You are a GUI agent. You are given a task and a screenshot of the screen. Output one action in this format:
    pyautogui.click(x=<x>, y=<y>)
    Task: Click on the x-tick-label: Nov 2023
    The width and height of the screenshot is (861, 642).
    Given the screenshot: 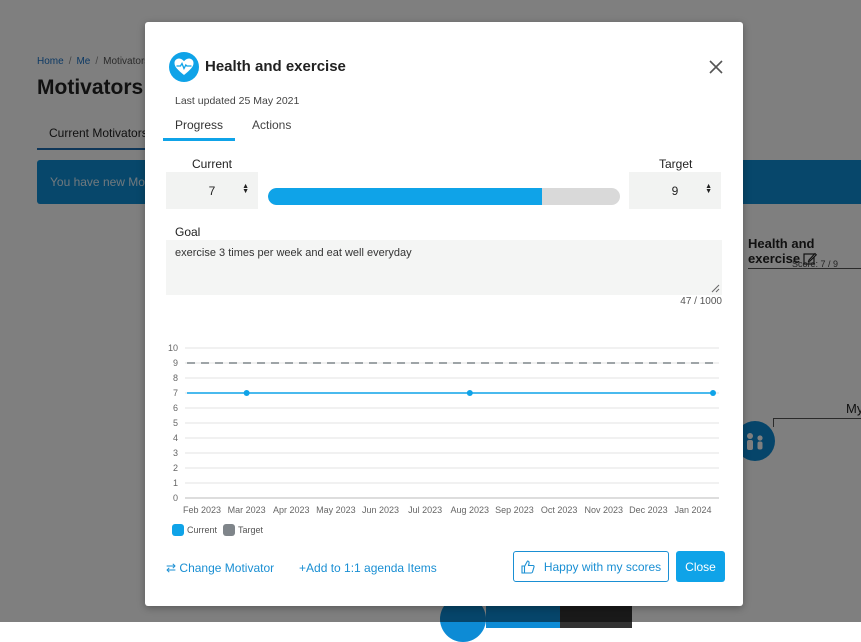 What is the action you would take?
    pyautogui.click(x=603, y=510)
    